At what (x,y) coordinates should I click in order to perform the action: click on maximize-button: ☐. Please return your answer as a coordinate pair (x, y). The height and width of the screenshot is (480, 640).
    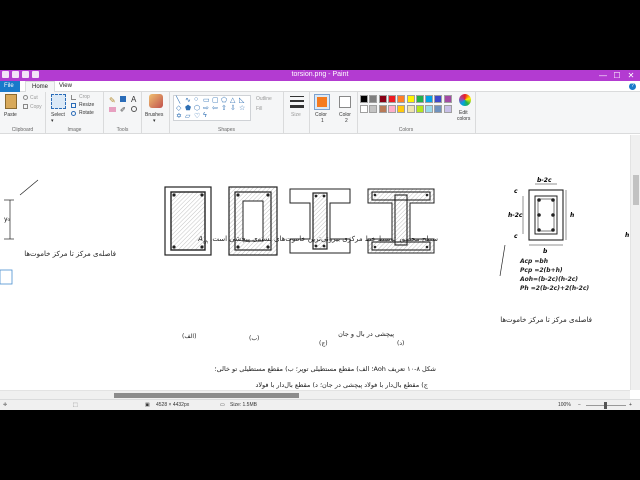
    Looking at the image, I should click on (617, 75).